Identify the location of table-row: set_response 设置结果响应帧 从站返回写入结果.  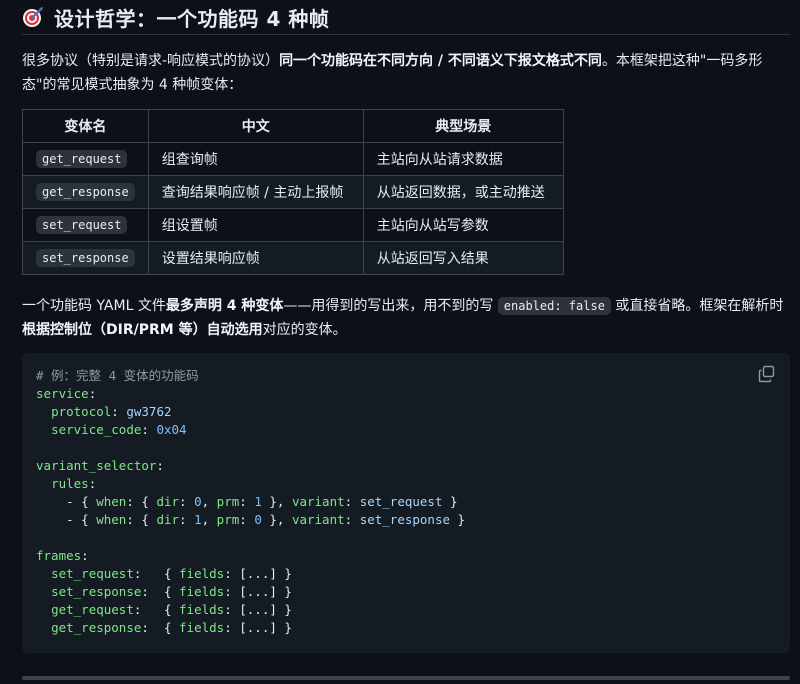
(293, 258).